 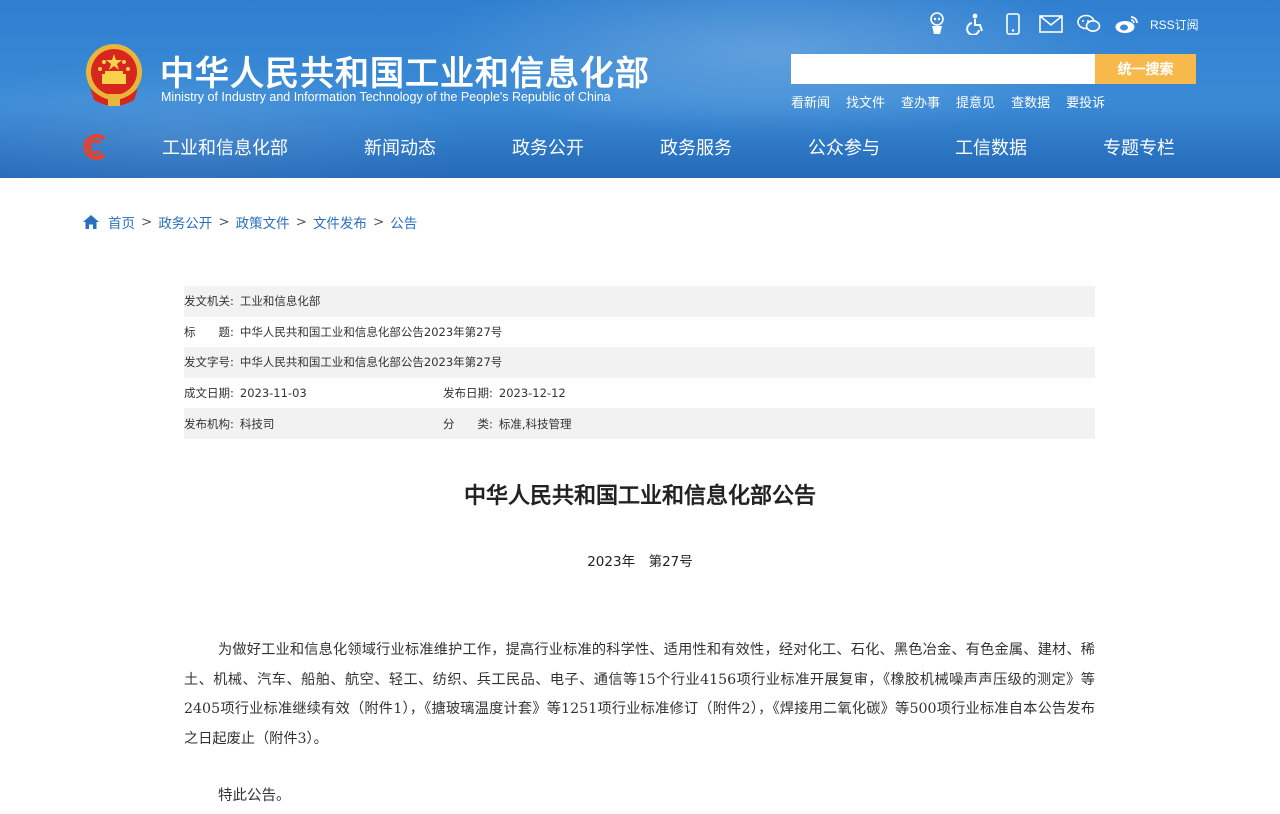 I want to click on national-emblem-icon, so click(x=114, y=76).